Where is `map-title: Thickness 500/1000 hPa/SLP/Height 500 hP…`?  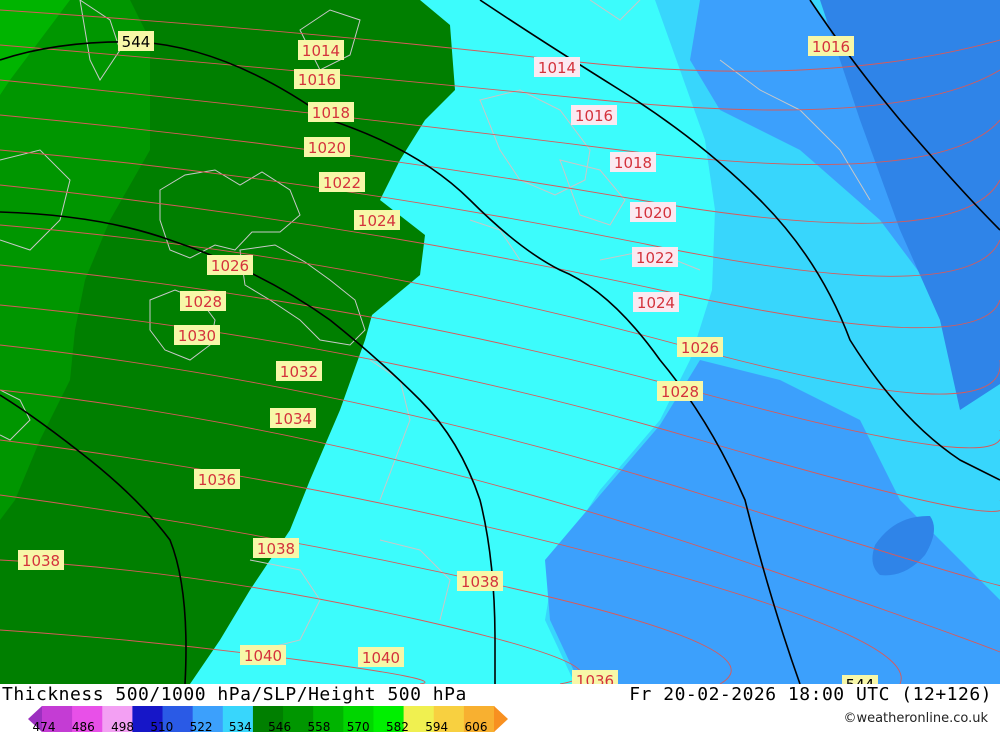
map-title: Thickness 500/1000 hPa/SLP/Height 500 hP… is located at coordinates (234, 694).